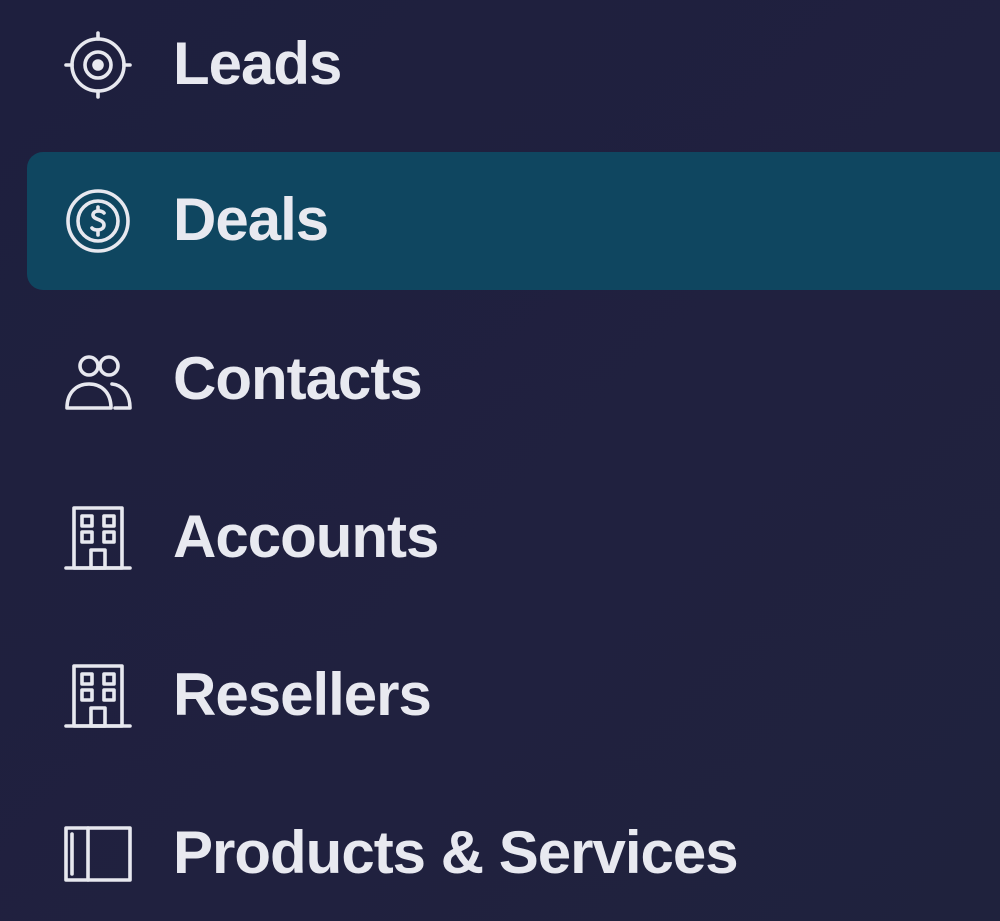  I want to click on sidebar-item-label: Leads, so click(257, 64).